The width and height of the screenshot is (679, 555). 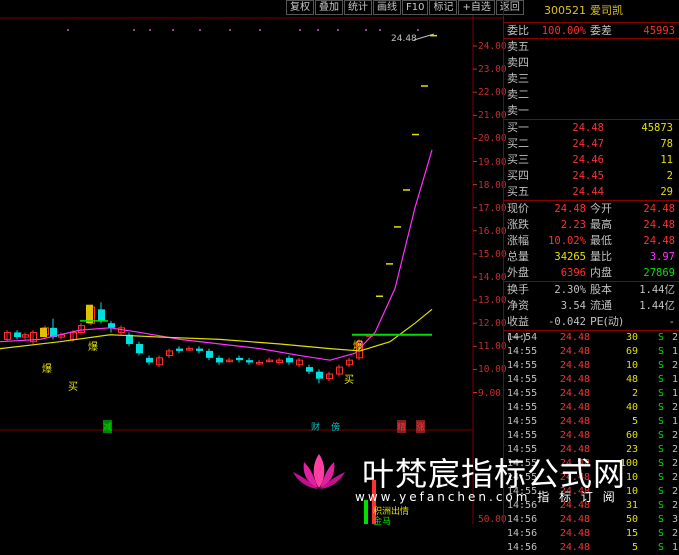 I want to click on tick-row: 14:56 24.48 15 S 2, so click(x=591, y=534).